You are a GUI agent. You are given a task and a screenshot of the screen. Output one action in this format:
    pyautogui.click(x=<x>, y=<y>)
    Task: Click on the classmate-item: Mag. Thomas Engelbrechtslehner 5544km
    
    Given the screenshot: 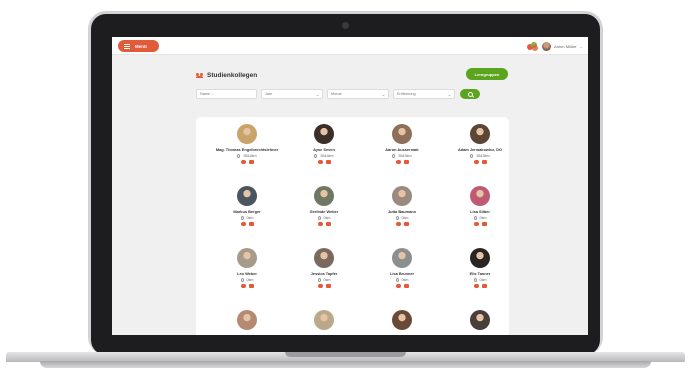 What is the action you would take?
    pyautogui.click(x=247, y=144)
    